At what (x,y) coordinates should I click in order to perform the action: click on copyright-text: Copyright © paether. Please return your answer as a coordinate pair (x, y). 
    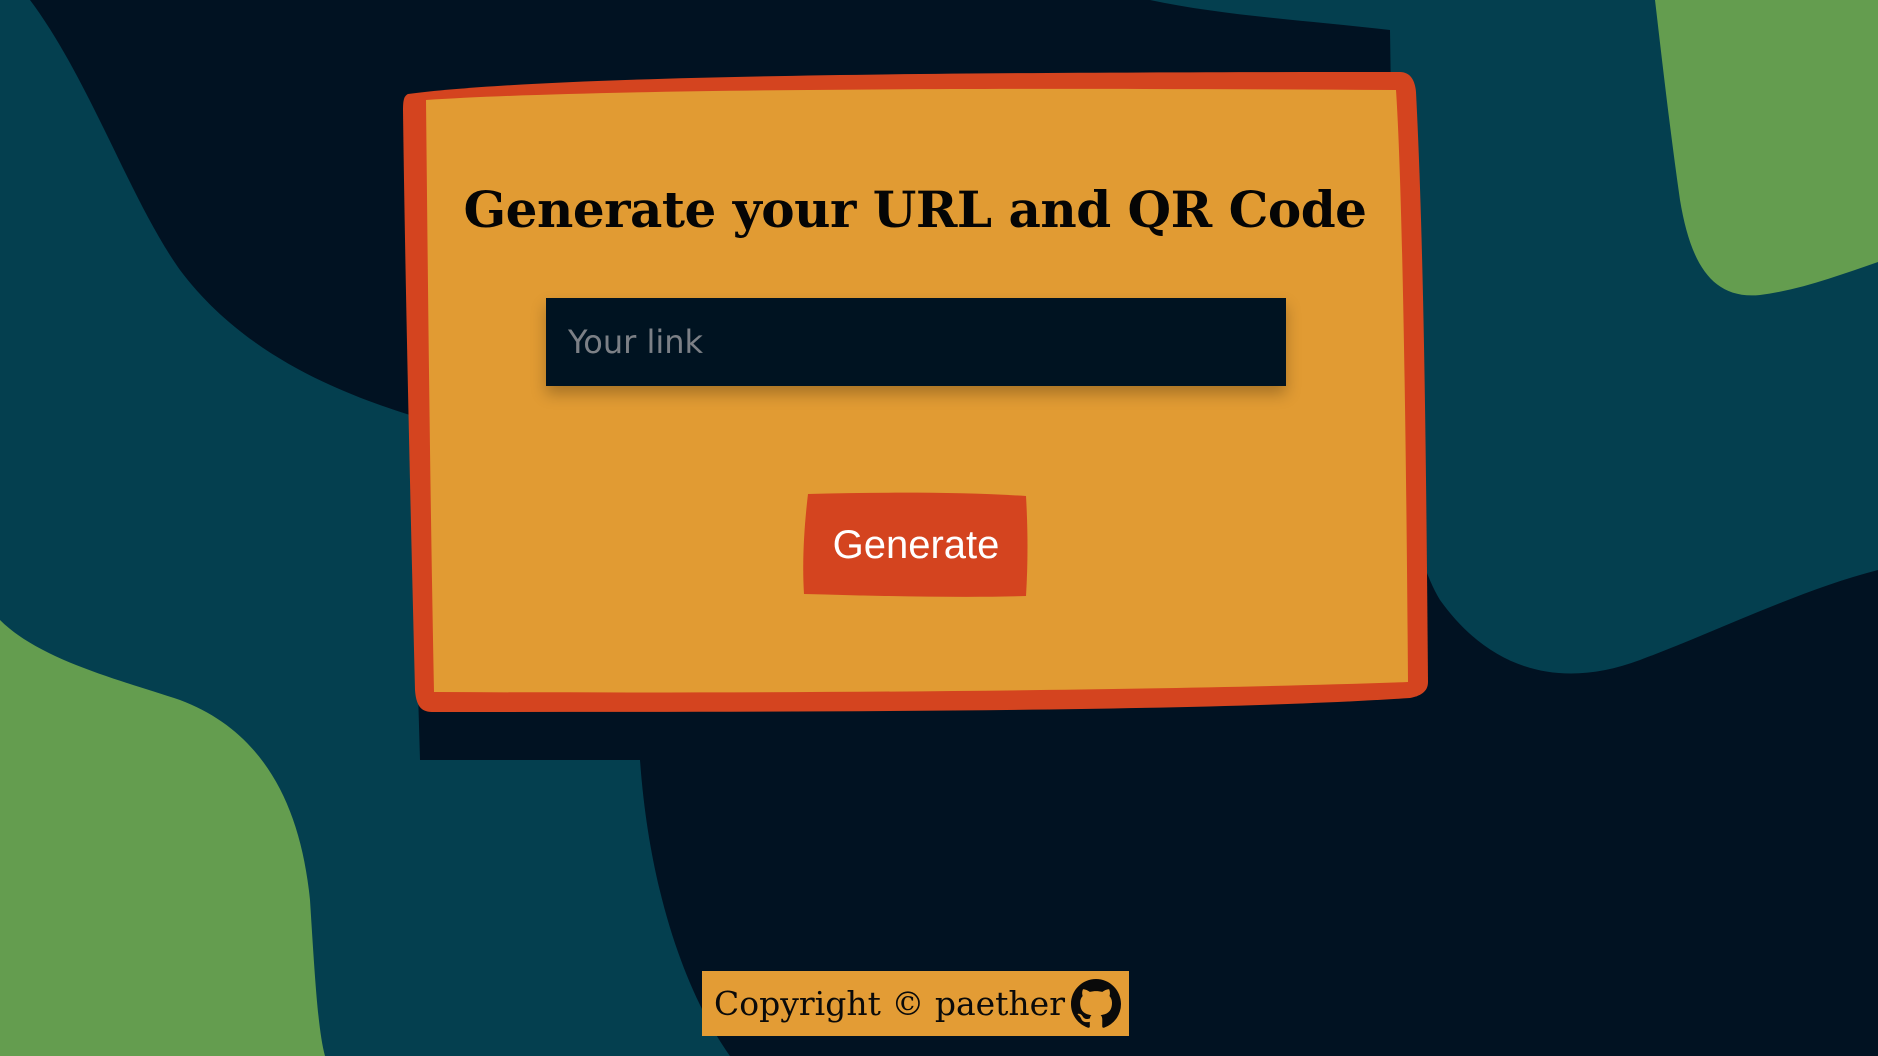
    Looking at the image, I should click on (889, 1003).